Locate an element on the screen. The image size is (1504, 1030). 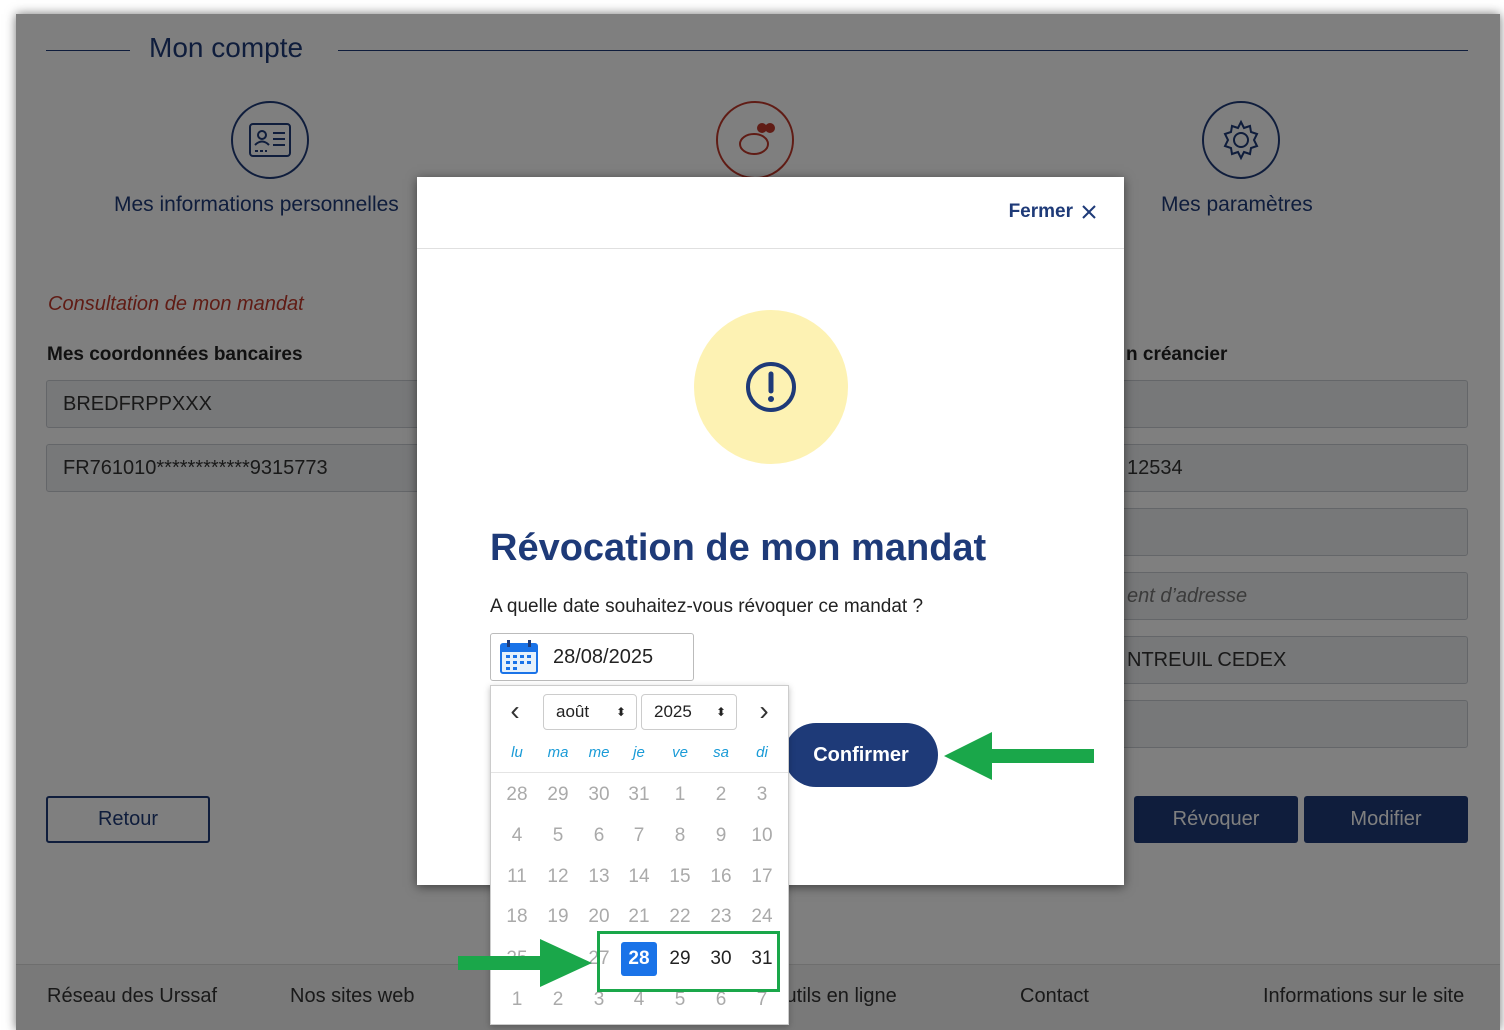
weekday-ve: ve is located at coordinates (680, 752).